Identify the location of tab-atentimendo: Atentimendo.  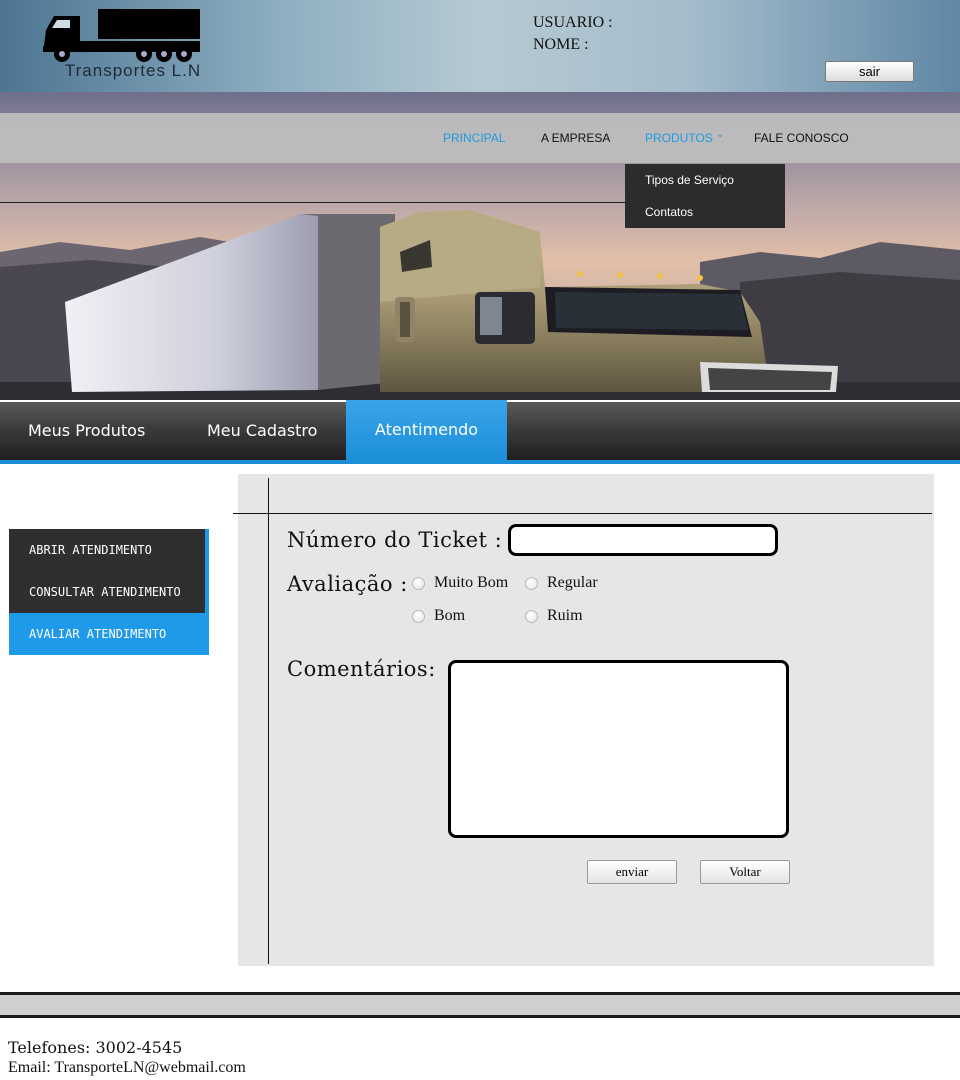
(426, 430).